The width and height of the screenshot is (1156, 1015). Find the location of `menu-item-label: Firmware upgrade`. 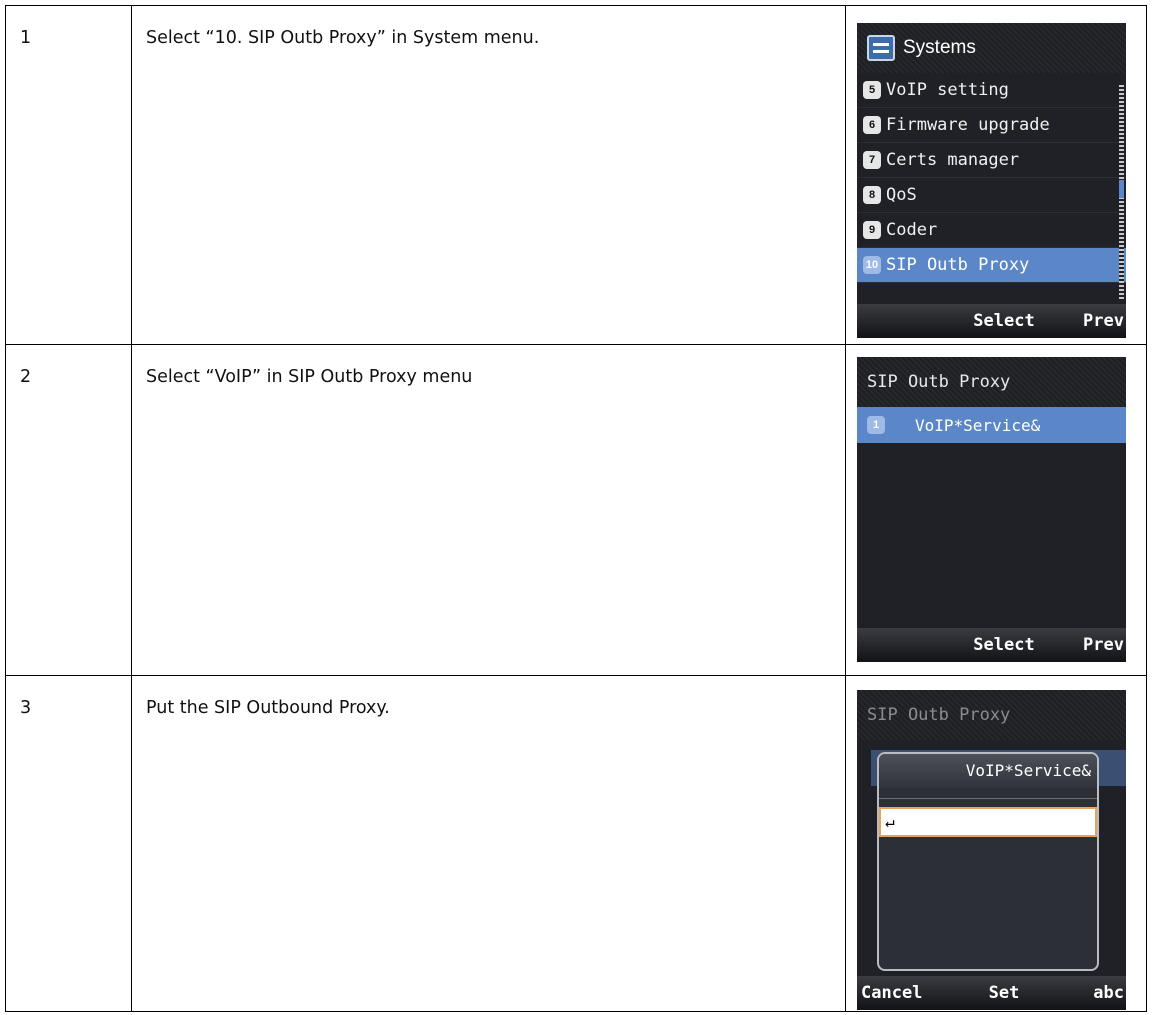

menu-item-label: Firmware upgrade is located at coordinates (968, 125).